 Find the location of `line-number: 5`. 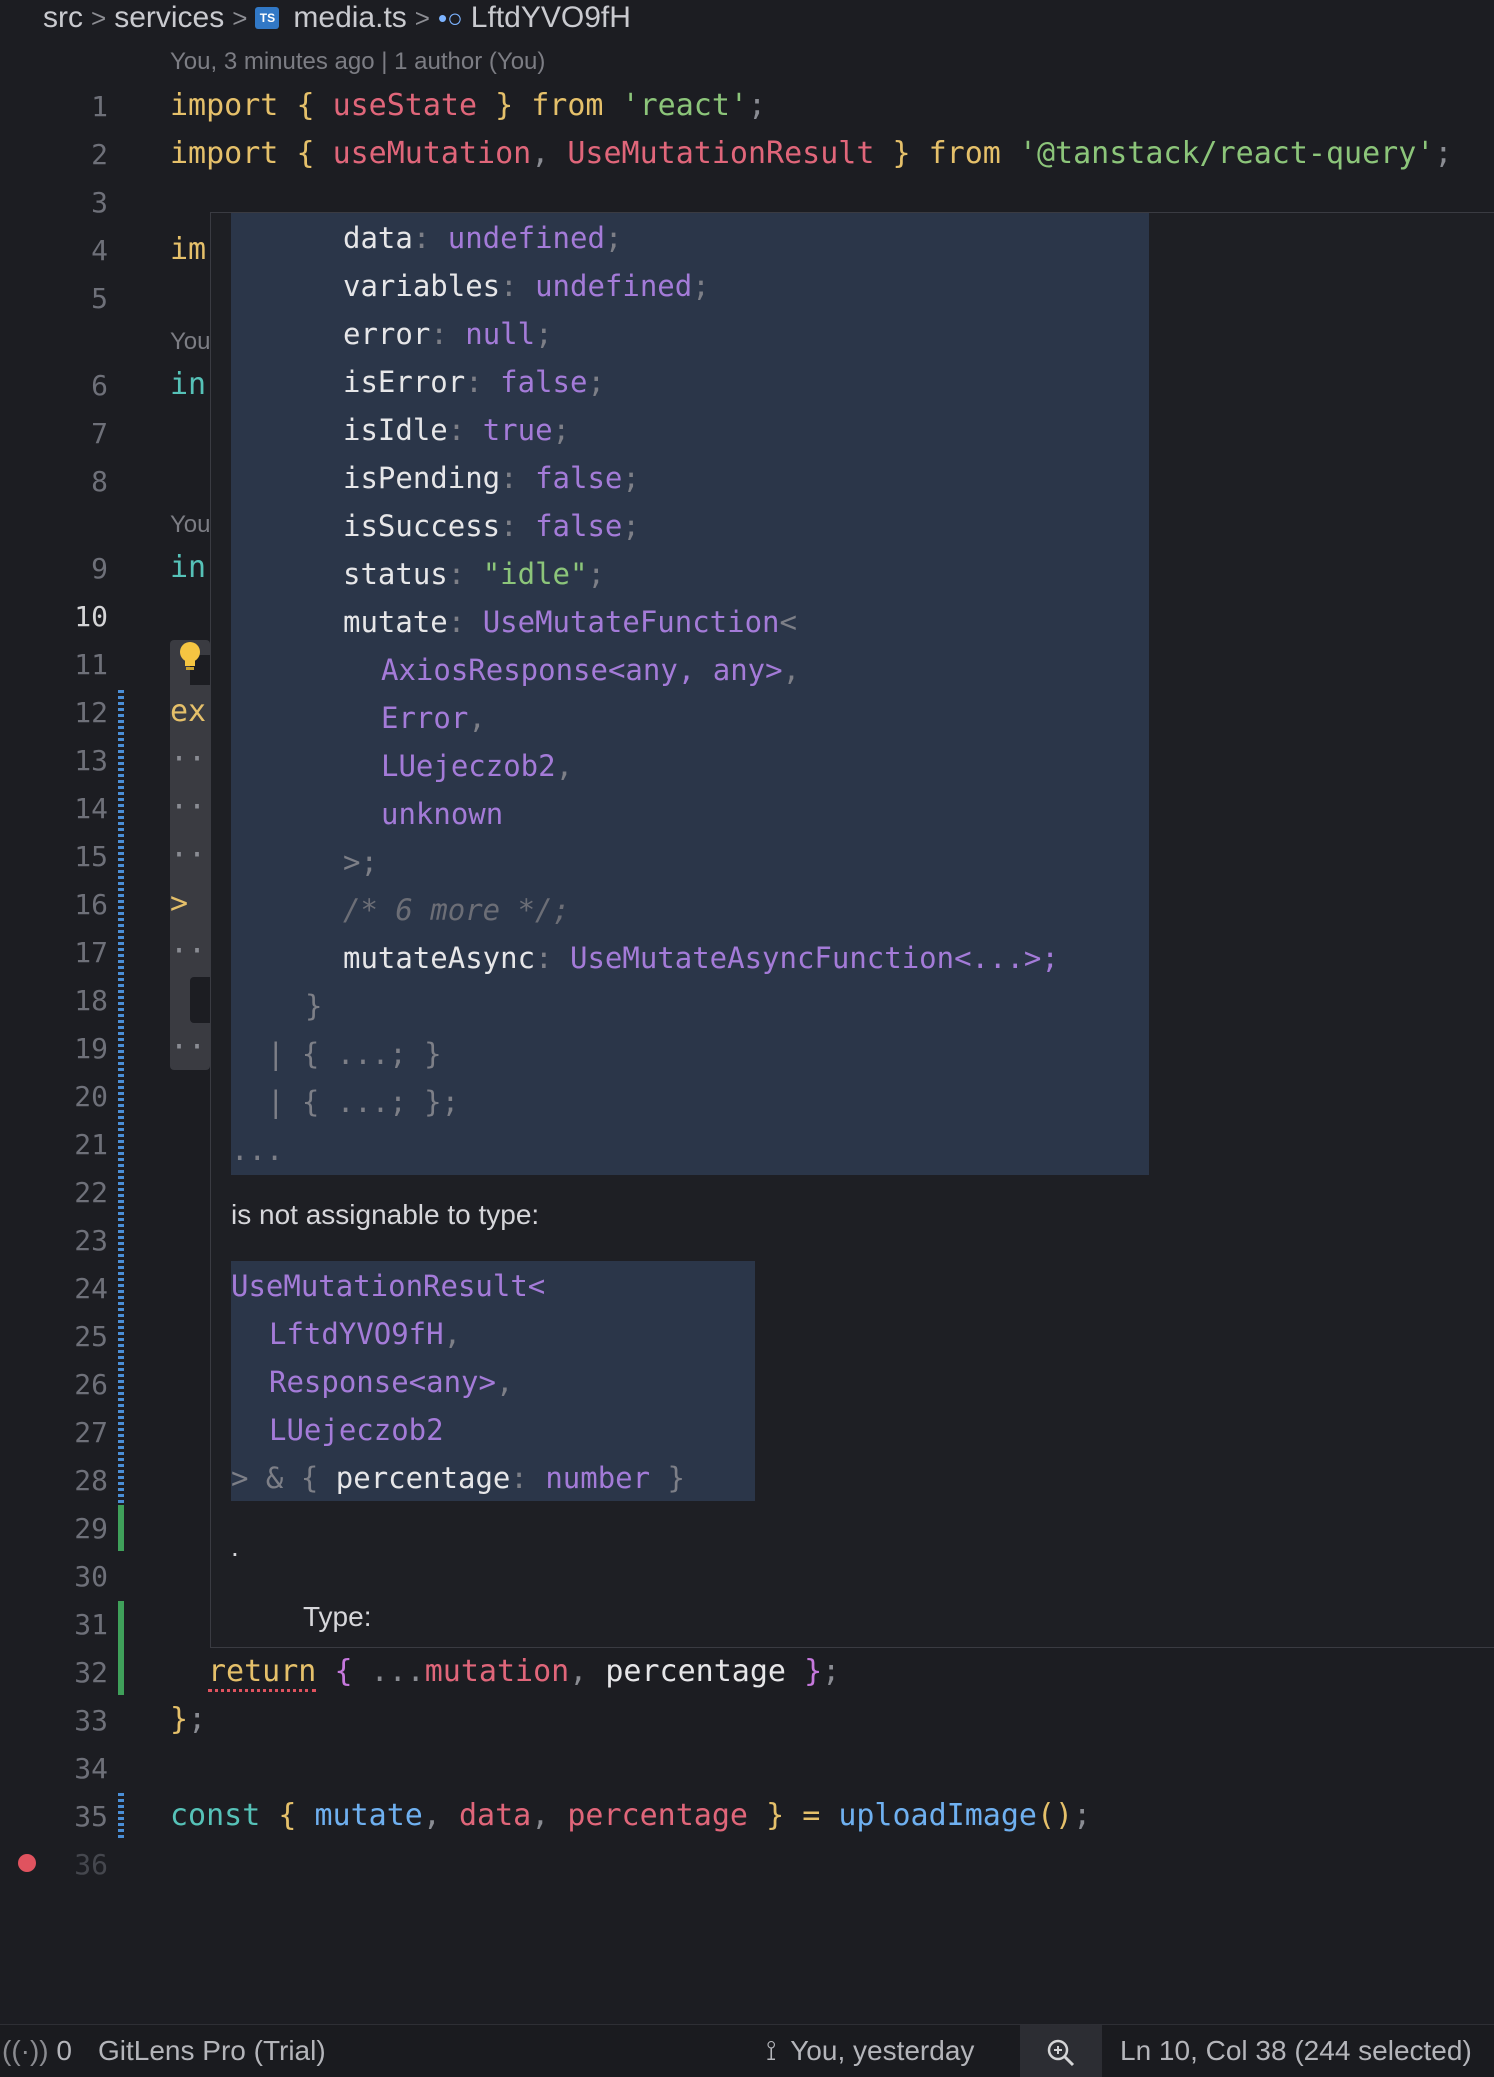

line-number: 5 is located at coordinates (99, 298).